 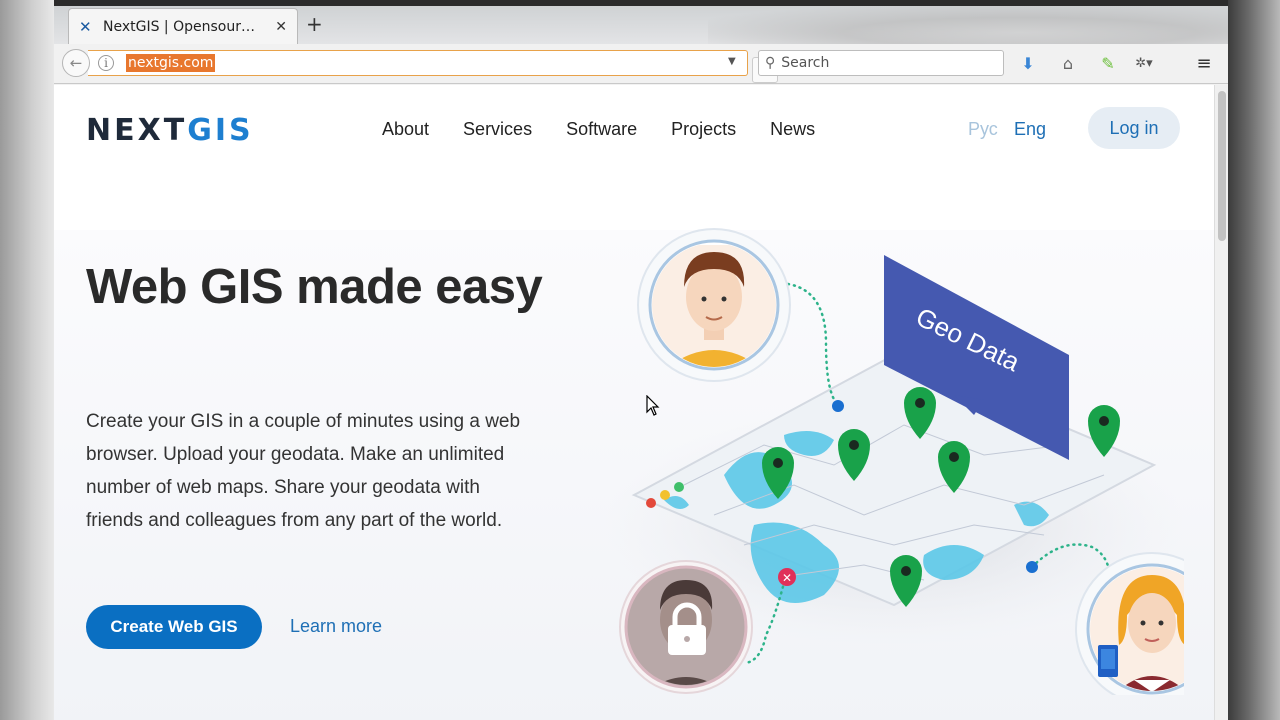 I want to click on nextgis-logo: NEXTGIS, so click(x=170, y=130).